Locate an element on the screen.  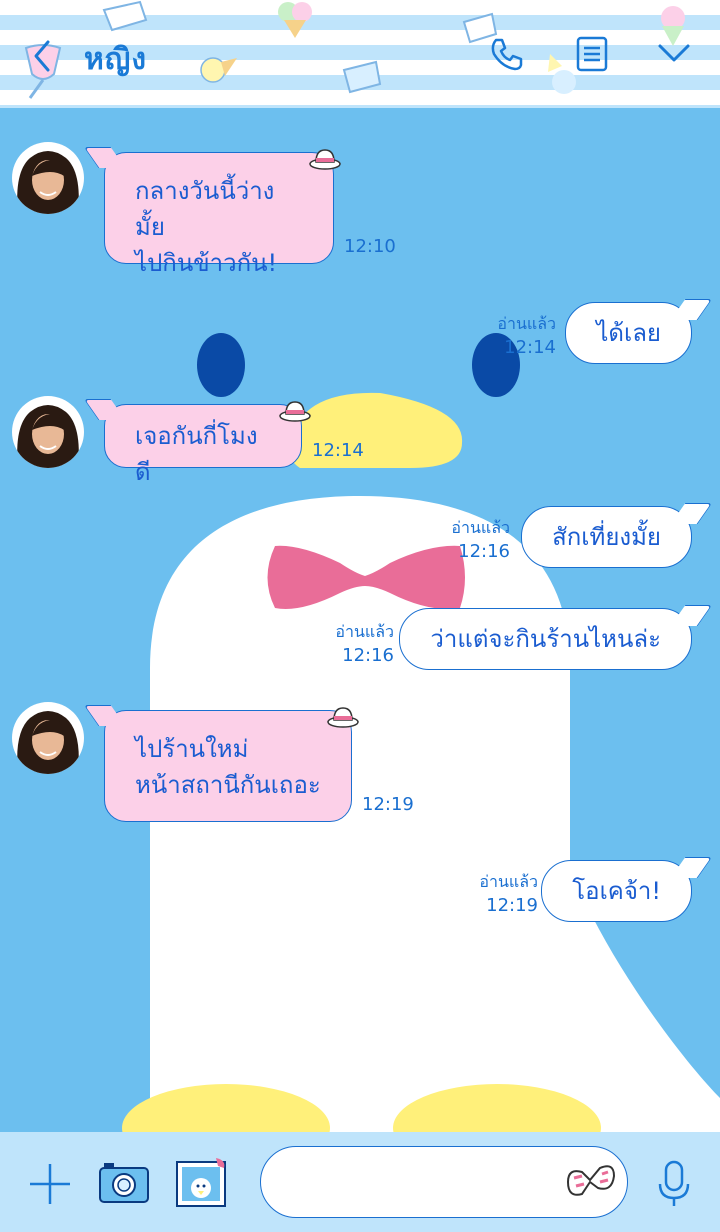
message-bubble-outgoing: ได้เลย is located at coordinates (628, 333).